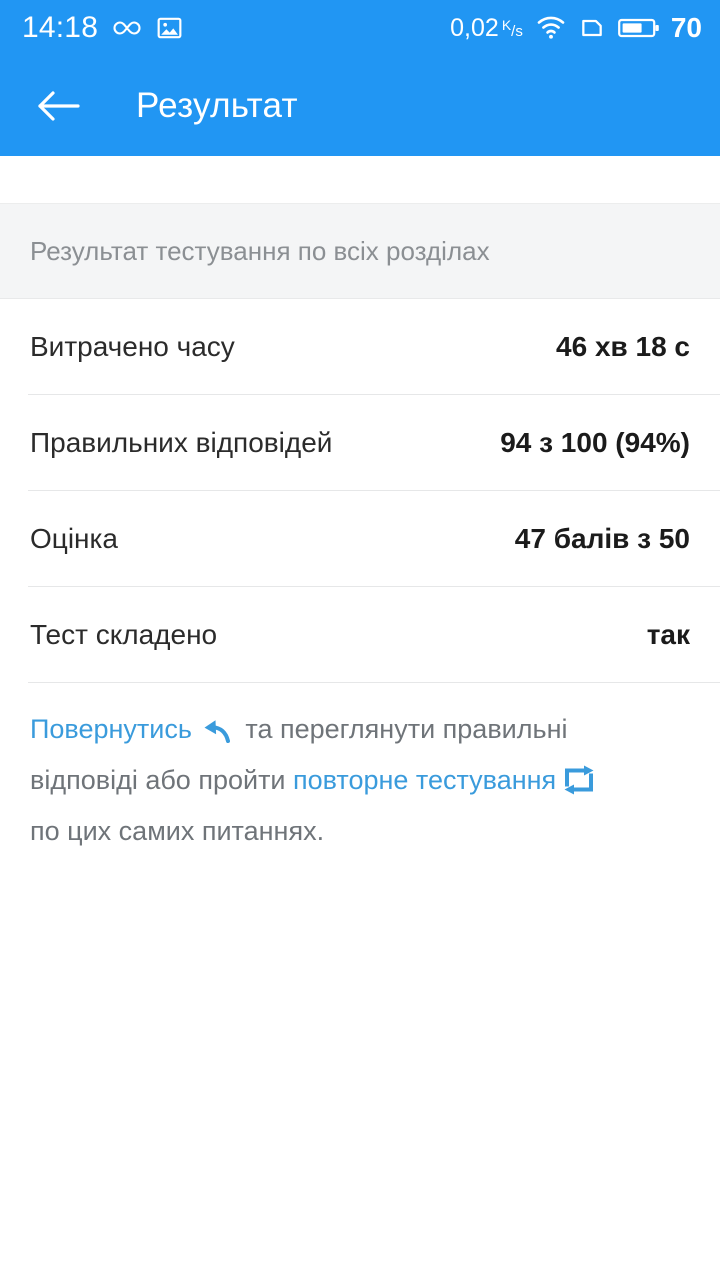  Describe the element at coordinates (519, 31) in the screenshot. I see `network-speed-unit-denominator: s` at that location.